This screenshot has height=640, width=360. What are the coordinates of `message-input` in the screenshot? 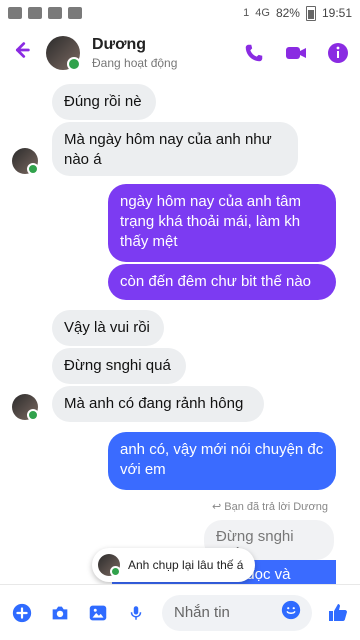 It's located at (226, 612).